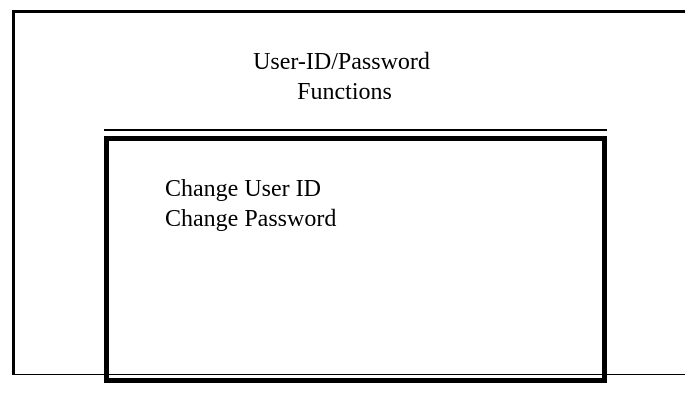 The height and width of the screenshot is (403, 685). I want to click on page-title: User-ID/Password Functions, so click(342, 77).